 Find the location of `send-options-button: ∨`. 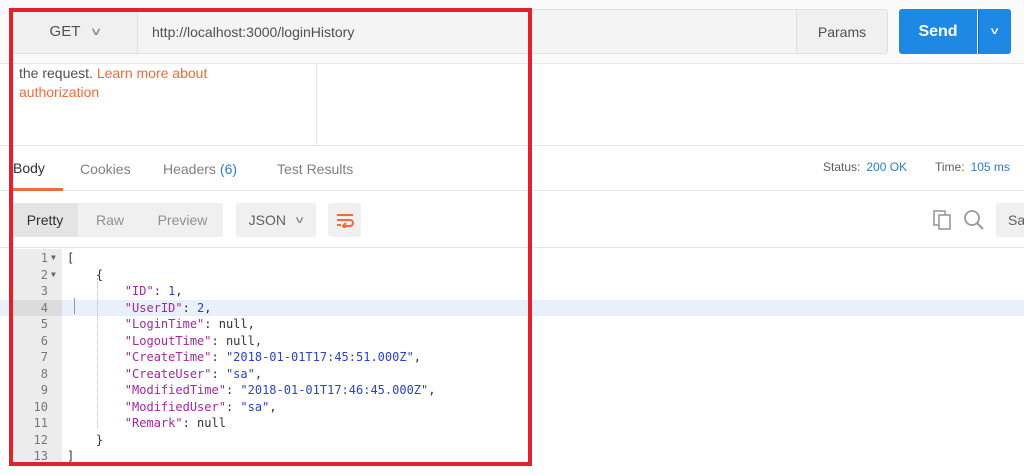

send-options-button: ∨ is located at coordinates (994, 31).